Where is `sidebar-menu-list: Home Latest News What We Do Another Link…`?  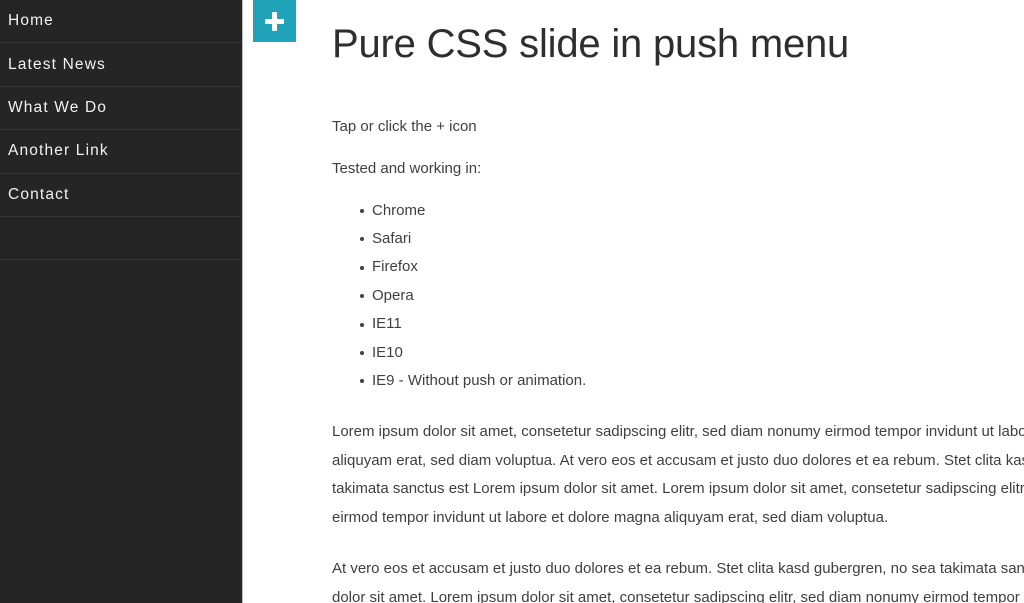 sidebar-menu-list: Home Latest News What We Do Another Link… is located at coordinates (121, 130).